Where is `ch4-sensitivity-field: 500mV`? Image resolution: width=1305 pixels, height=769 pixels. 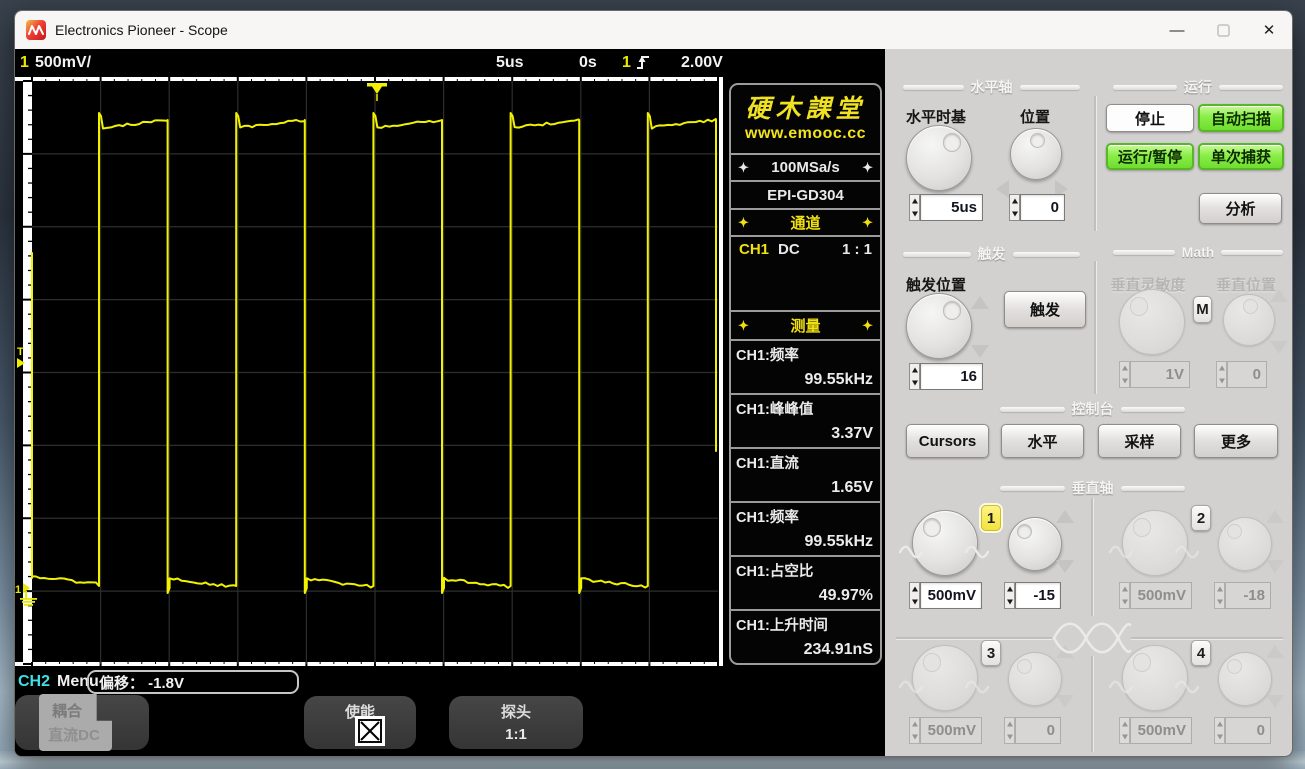
ch4-sensitivity-field: 500mV is located at coordinates (1161, 730).